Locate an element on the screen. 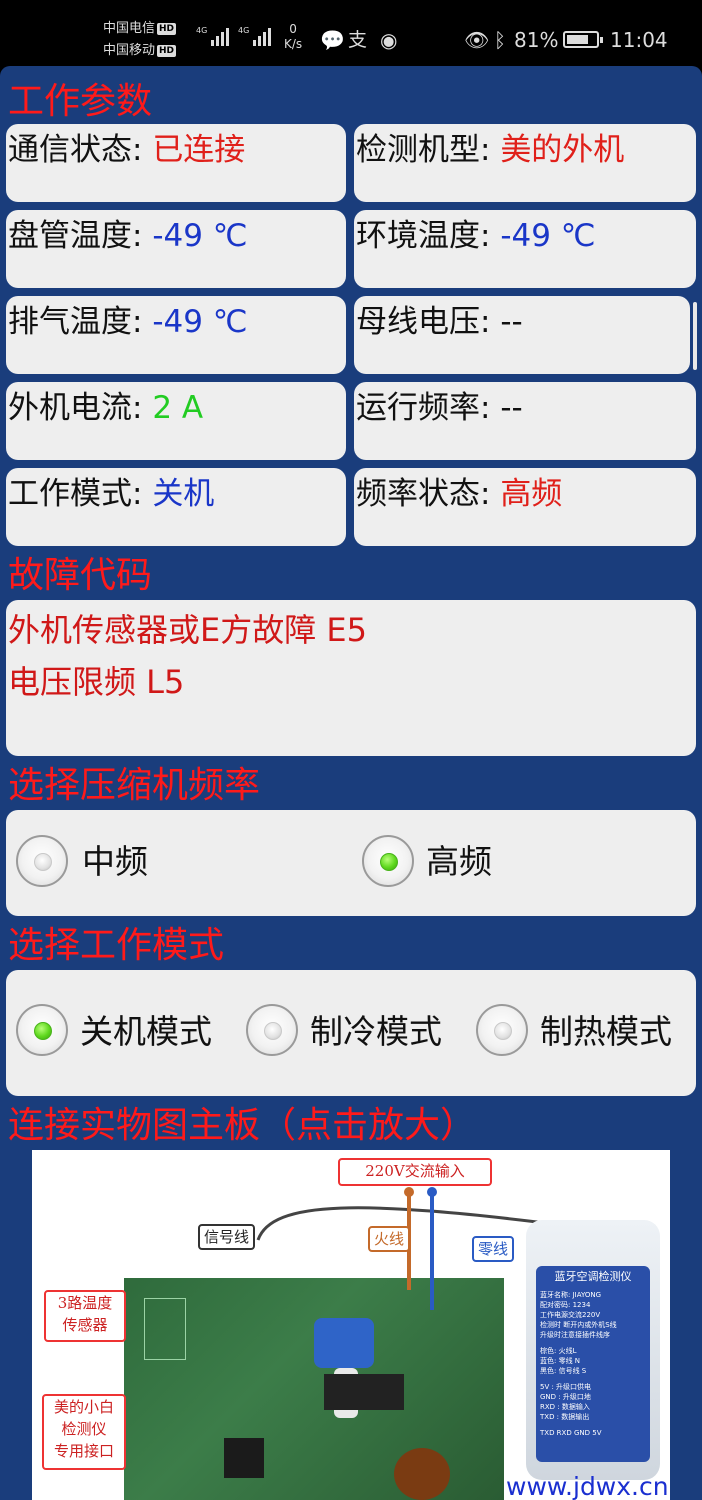  param-card-run-freq: 运行频率: -- is located at coordinates (525, 421).